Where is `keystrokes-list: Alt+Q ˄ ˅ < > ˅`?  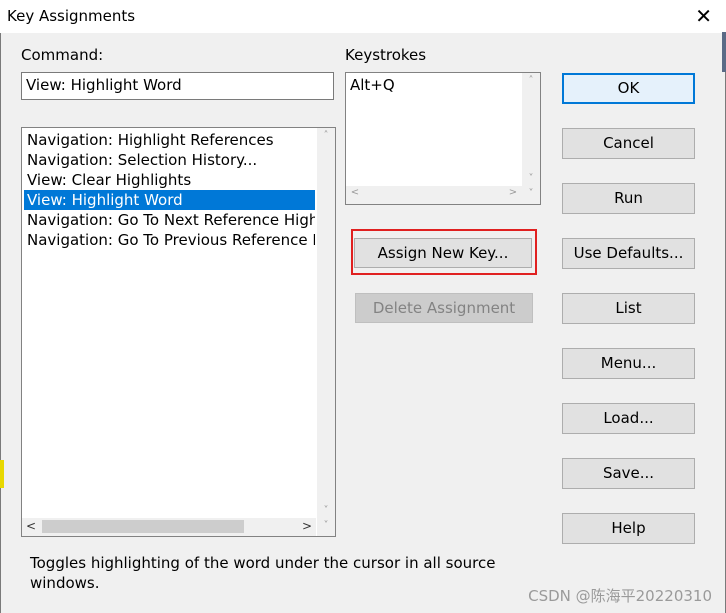
keystrokes-list: Alt+Q ˄ ˅ < > ˅ is located at coordinates (443, 138).